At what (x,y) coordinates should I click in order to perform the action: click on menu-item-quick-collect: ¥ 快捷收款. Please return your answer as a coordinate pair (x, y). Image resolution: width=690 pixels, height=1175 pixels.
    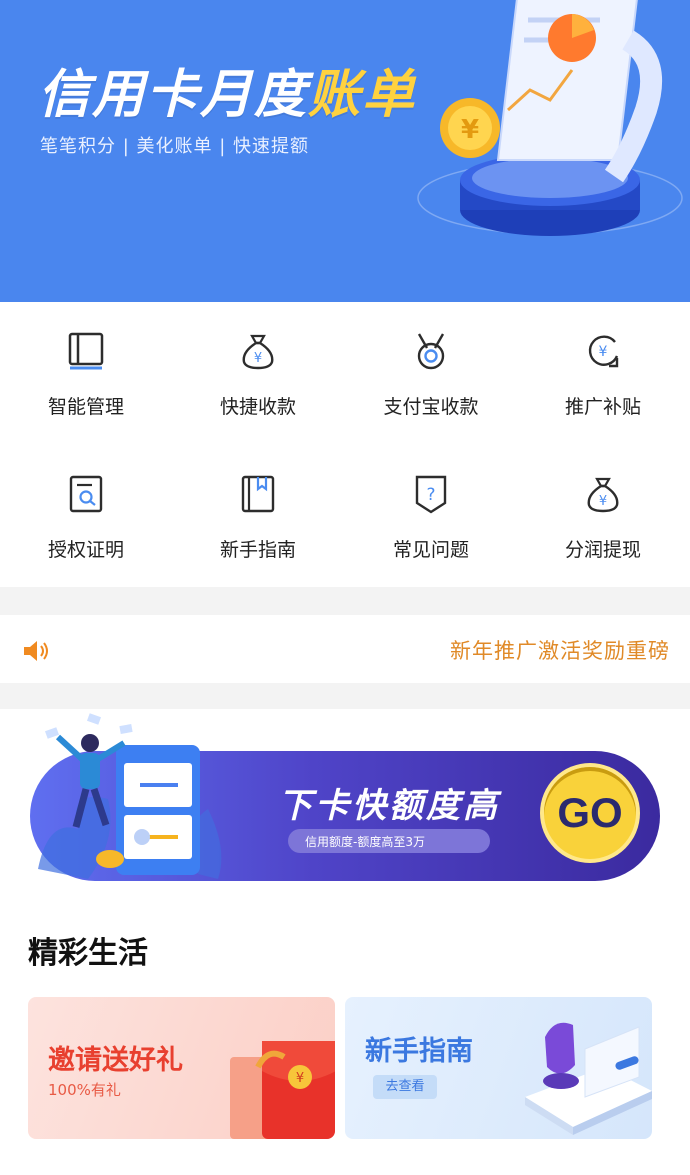
    Looking at the image, I should click on (258, 362).